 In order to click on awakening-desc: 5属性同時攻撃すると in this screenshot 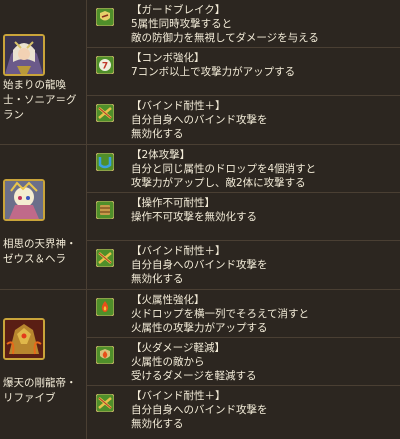, I will do `click(182, 24)`.